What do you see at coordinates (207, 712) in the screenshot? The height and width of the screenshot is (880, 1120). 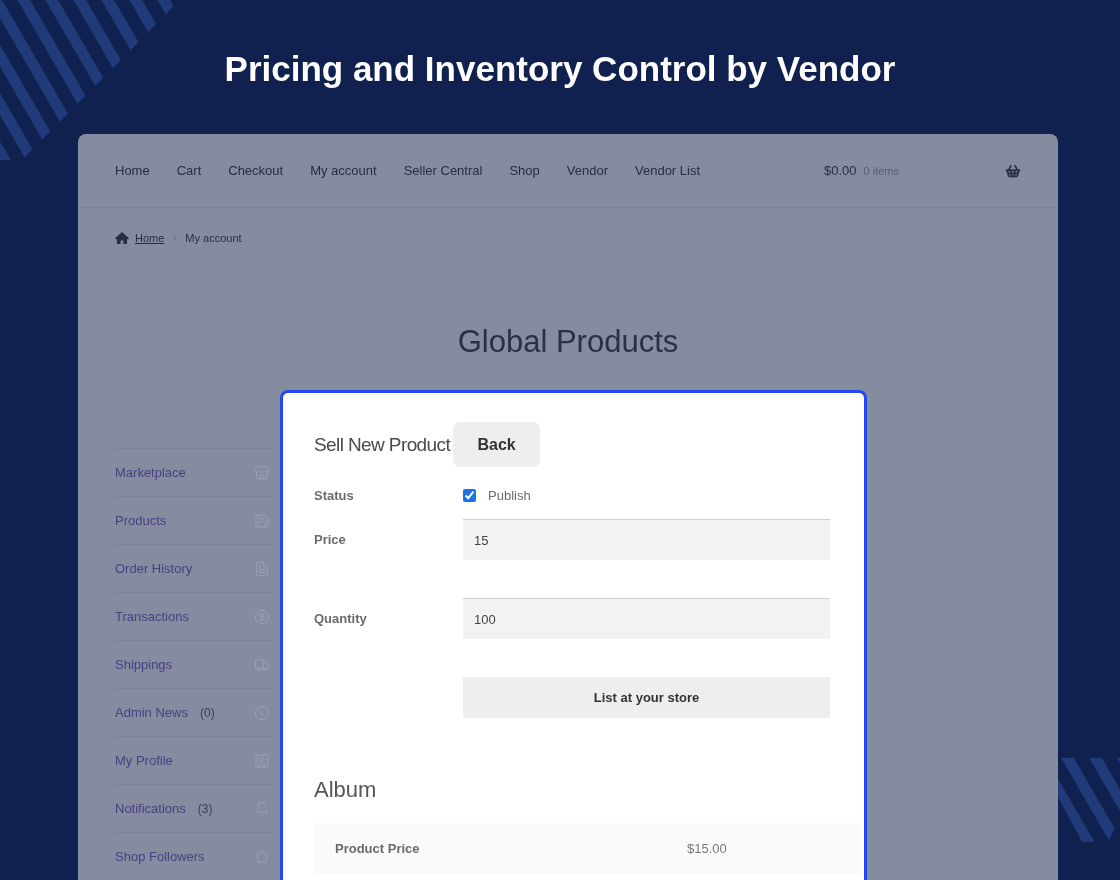 I see `item-count: (0)` at bounding box center [207, 712].